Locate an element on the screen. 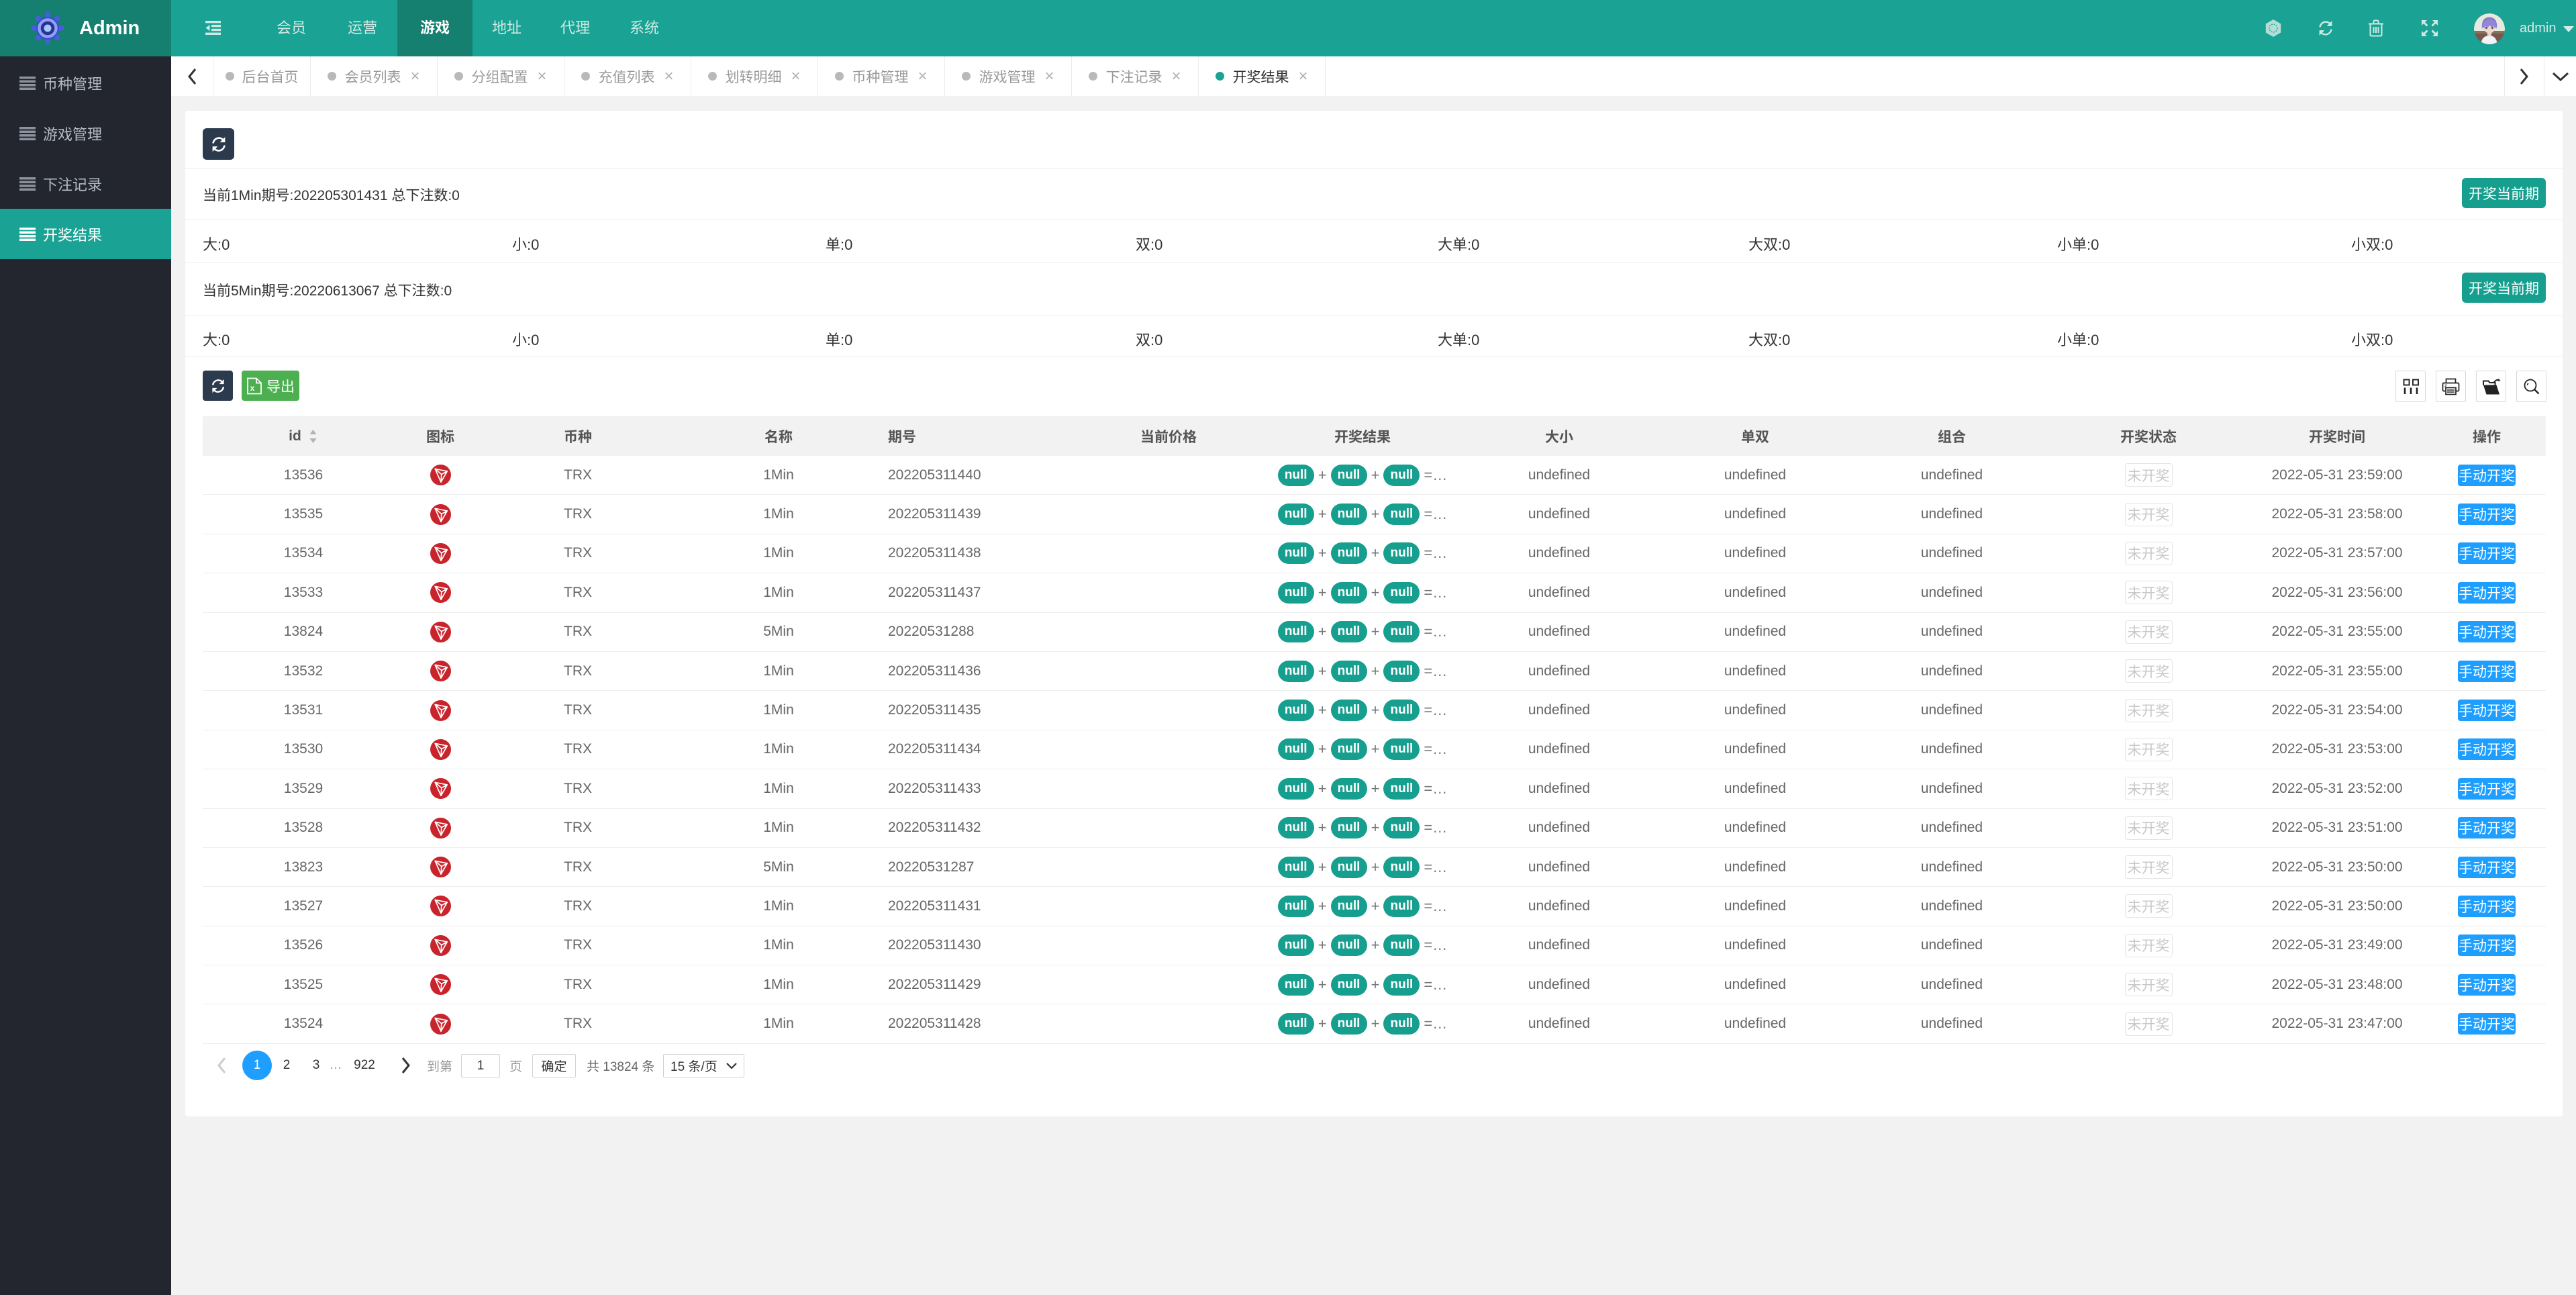 This screenshot has width=2576, height=1295. svg-text: x is located at coordinates (252, 388).